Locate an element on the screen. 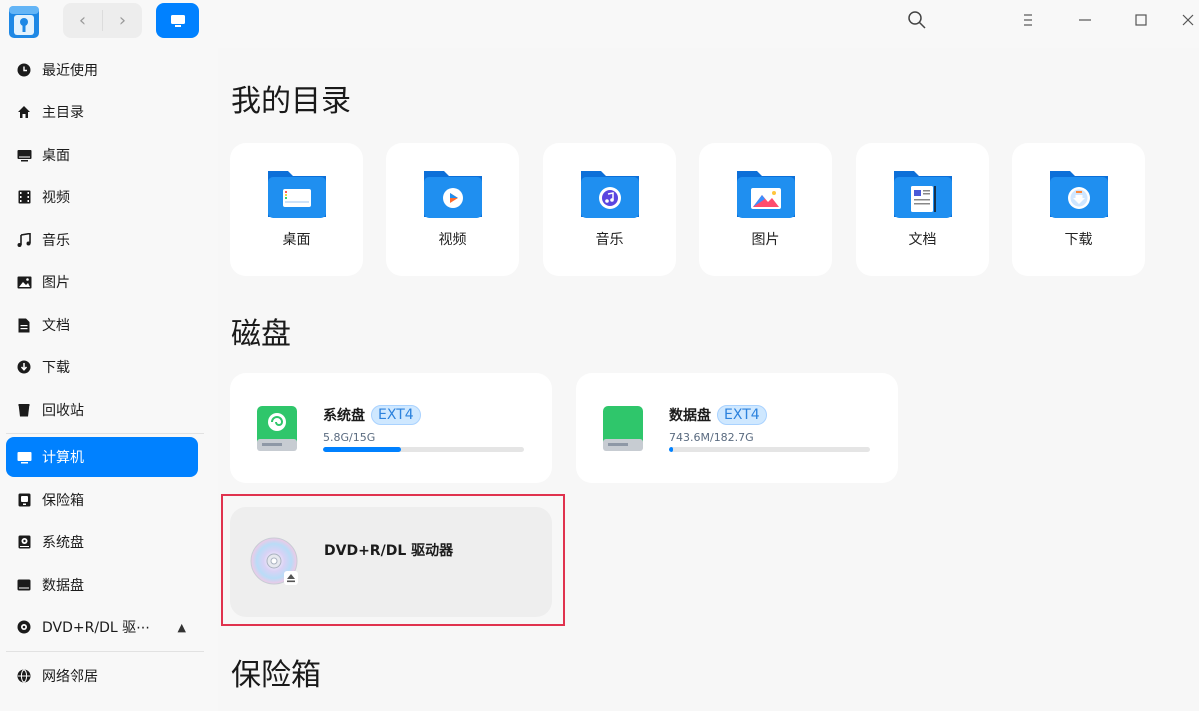 This screenshot has width=1199, height=711. navigation-buttons: ‹ › is located at coordinates (102, 20).